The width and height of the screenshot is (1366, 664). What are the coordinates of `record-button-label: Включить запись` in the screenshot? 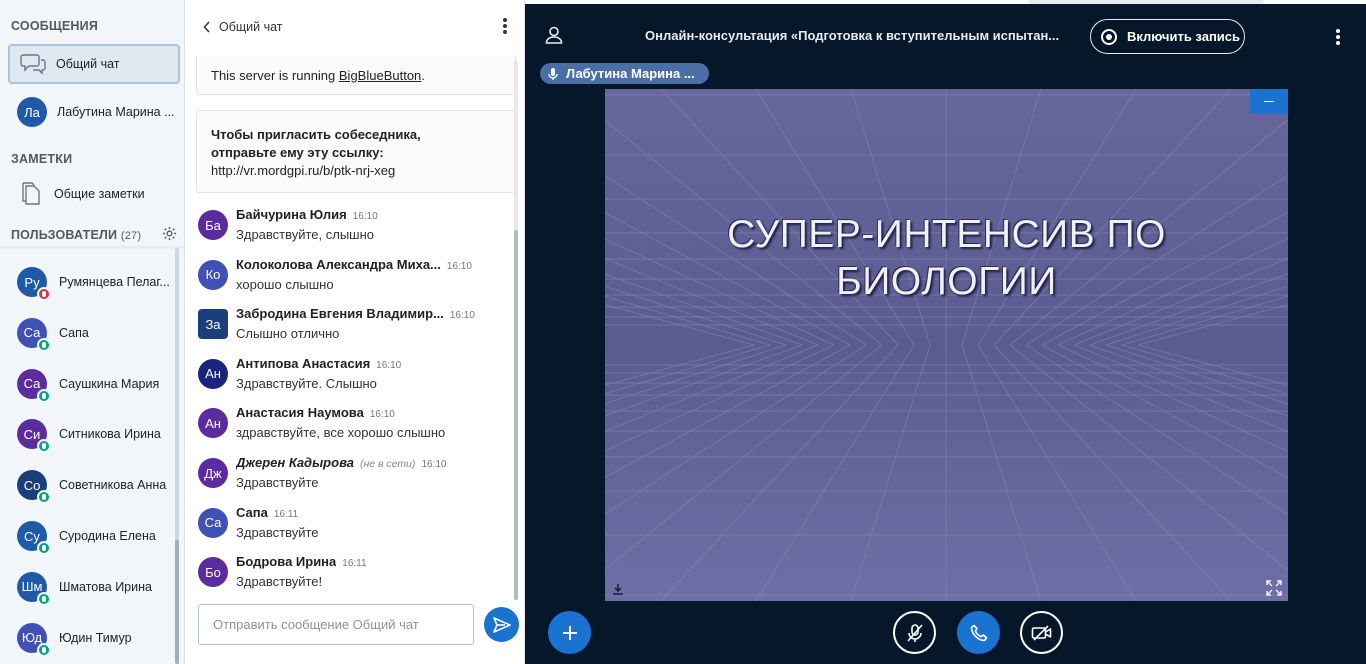 It's located at (1184, 36).